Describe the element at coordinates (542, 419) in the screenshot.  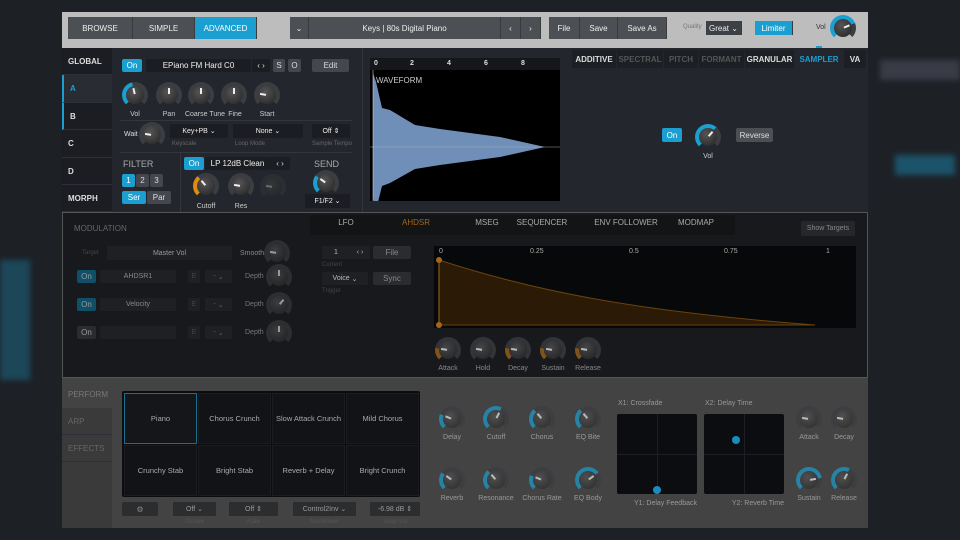
I see `perform-chorus-knob` at that location.